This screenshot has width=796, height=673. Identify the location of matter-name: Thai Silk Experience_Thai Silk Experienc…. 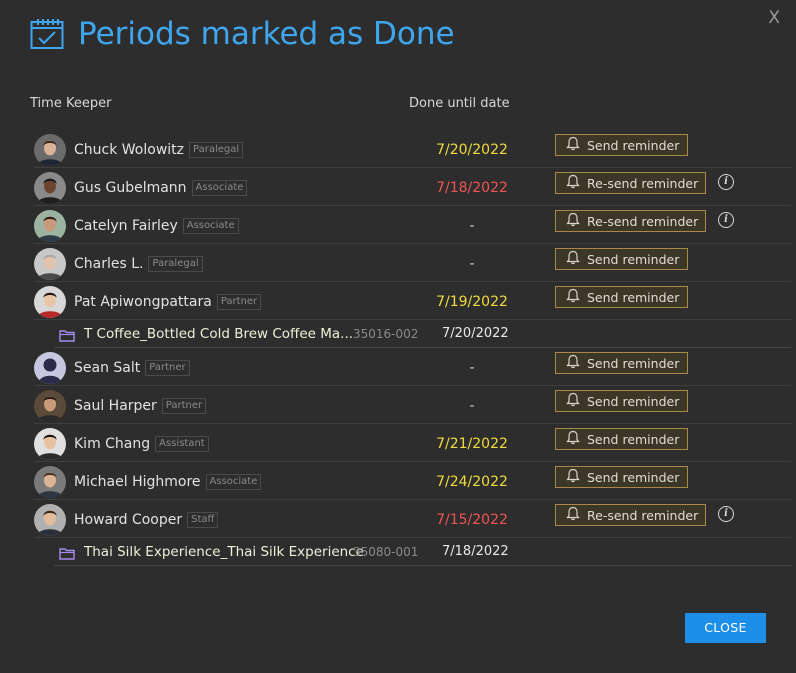
(224, 552).